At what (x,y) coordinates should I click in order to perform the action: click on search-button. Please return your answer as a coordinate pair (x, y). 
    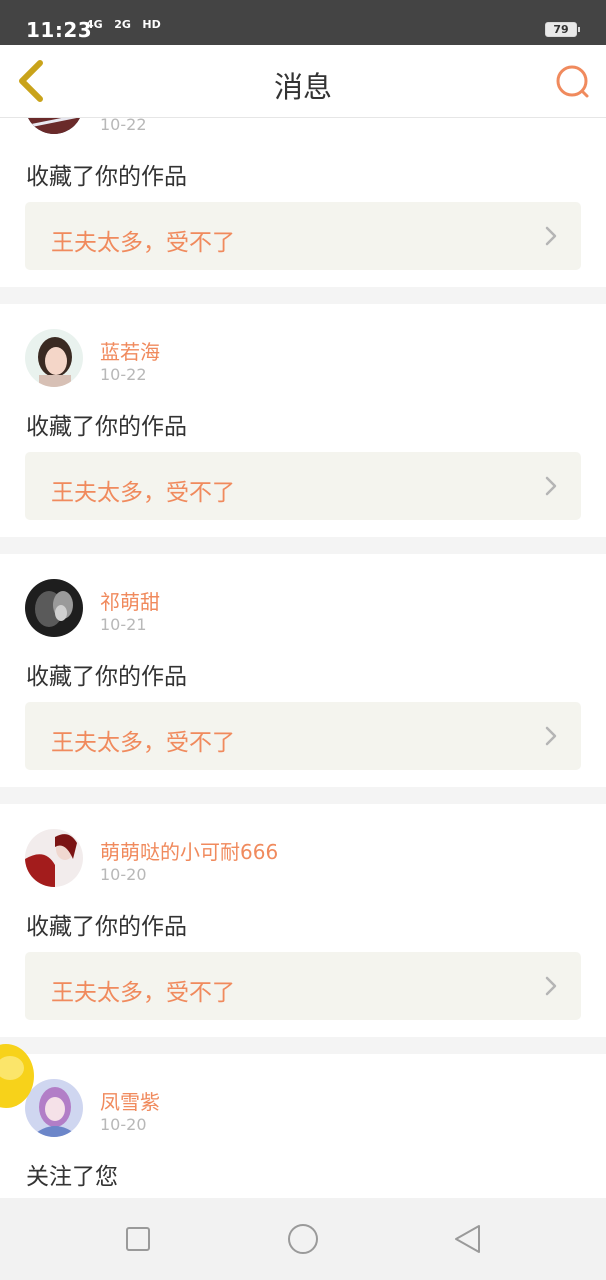
    Looking at the image, I should click on (573, 82).